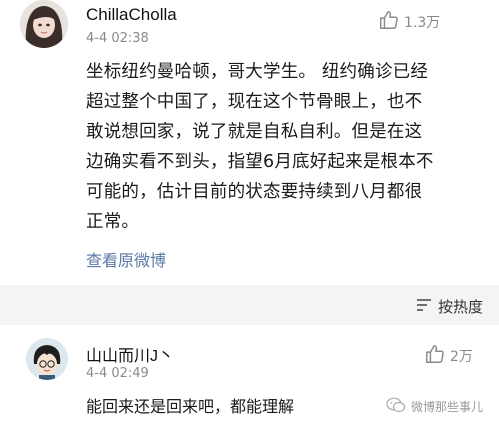 This screenshot has width=499, height=429. I want to click on post-like-button: 1.3万, so click(409, 22).